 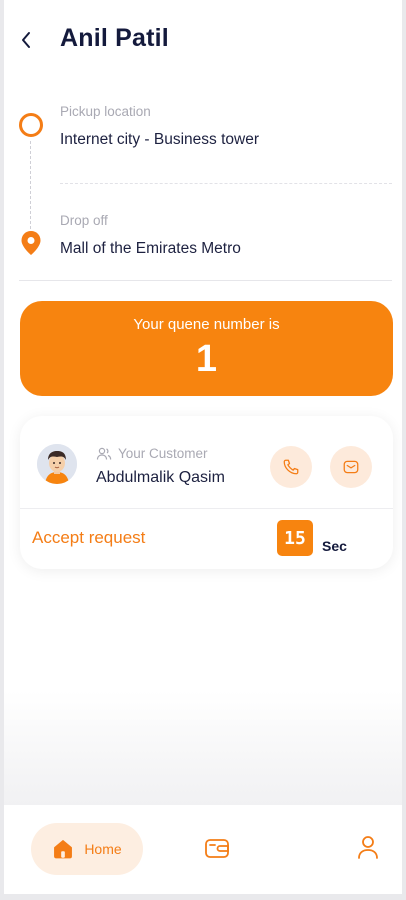 What do you see at coordinates (88, 538) in the screenshot?
I see `accept-request-button: Accept request` at bounding box center [88, 538].